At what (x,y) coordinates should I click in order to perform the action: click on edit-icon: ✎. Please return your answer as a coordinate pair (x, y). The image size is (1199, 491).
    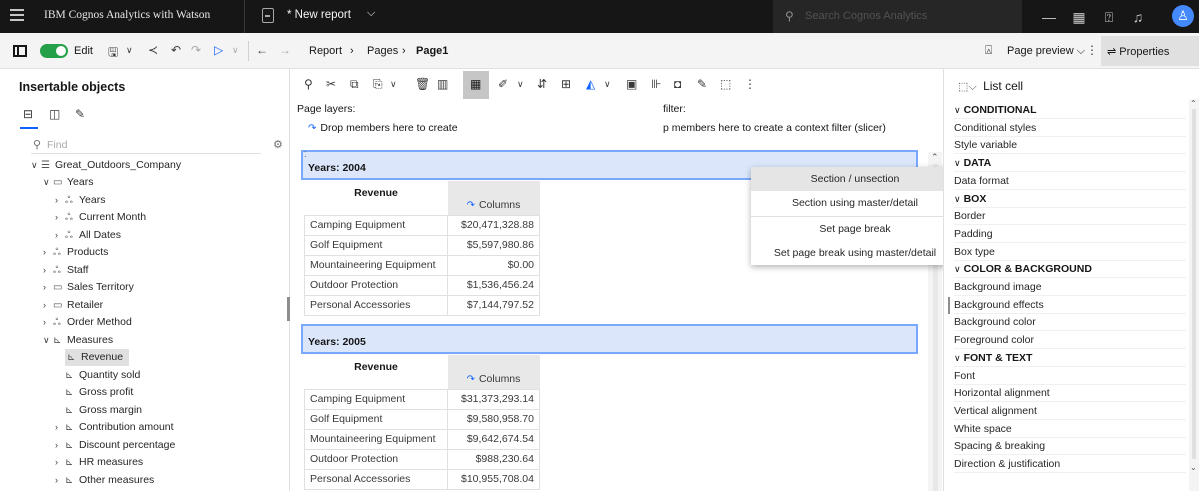
    Looking at the image, I should click on (702, 84).